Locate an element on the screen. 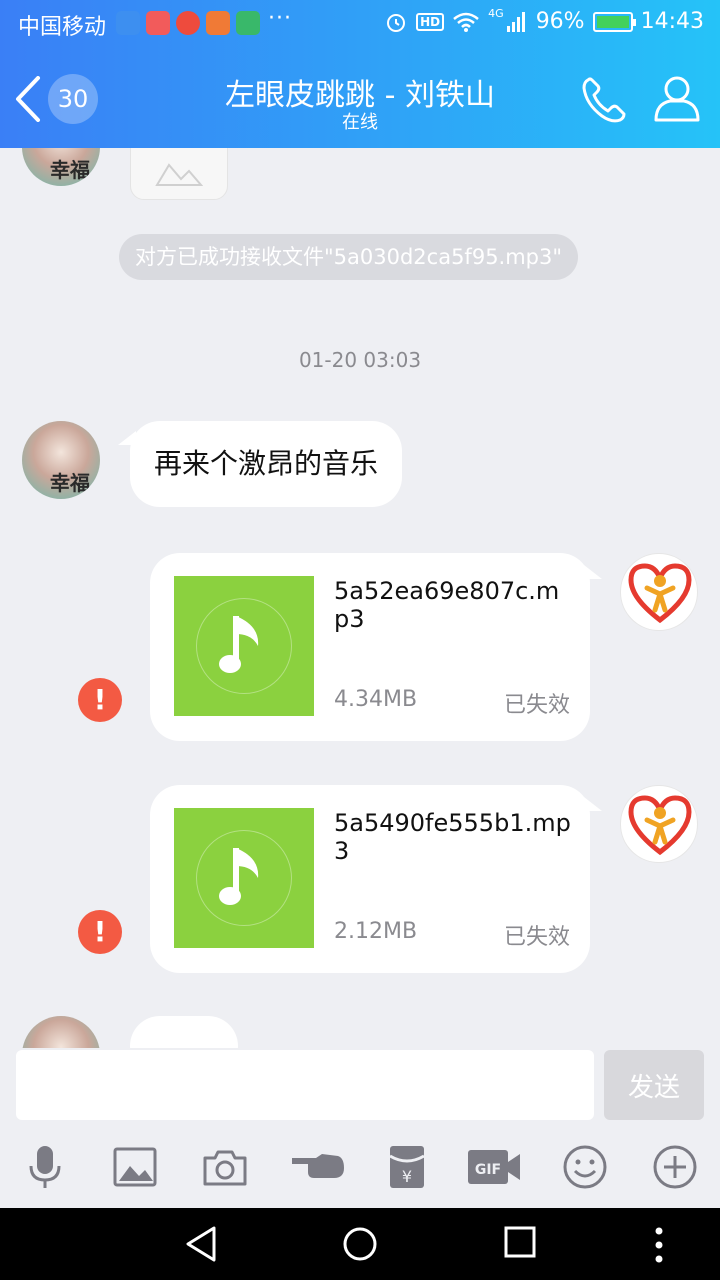 Image resolution: width=720 pixels, height=1280 pixels. file-message: 5a52ea69e807c.mp3 4.34MB 已失效 is located at coordinates (376, 647).